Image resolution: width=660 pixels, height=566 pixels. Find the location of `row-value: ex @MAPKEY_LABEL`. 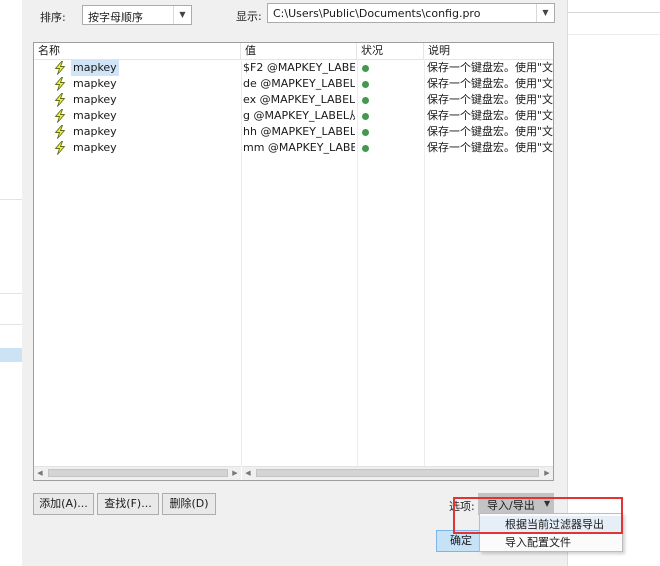

row-value: ex @MAPKEY_LABEL is located at coordinates (299, 99).